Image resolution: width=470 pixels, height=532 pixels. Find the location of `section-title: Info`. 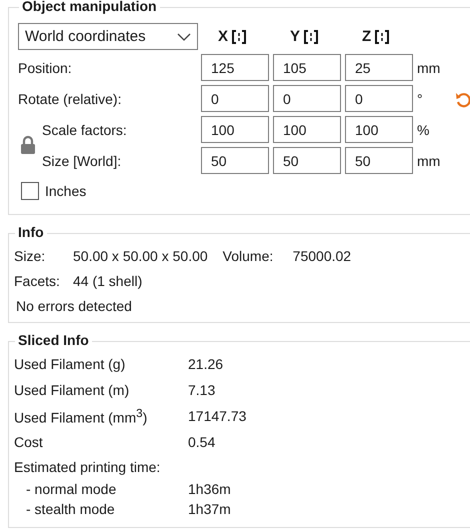

section-title: Info is located at coordinates (31, 232).